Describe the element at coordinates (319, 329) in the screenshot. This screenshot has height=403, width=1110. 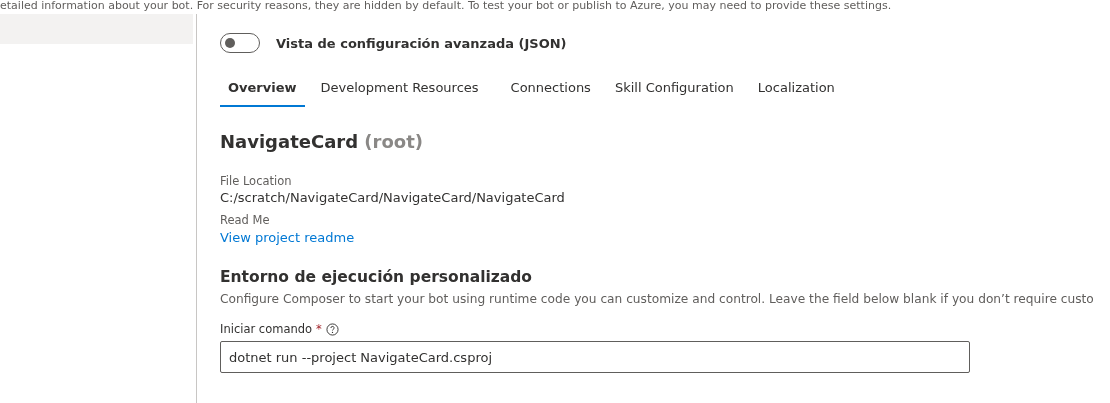
I see `required-mark: *` at that location.